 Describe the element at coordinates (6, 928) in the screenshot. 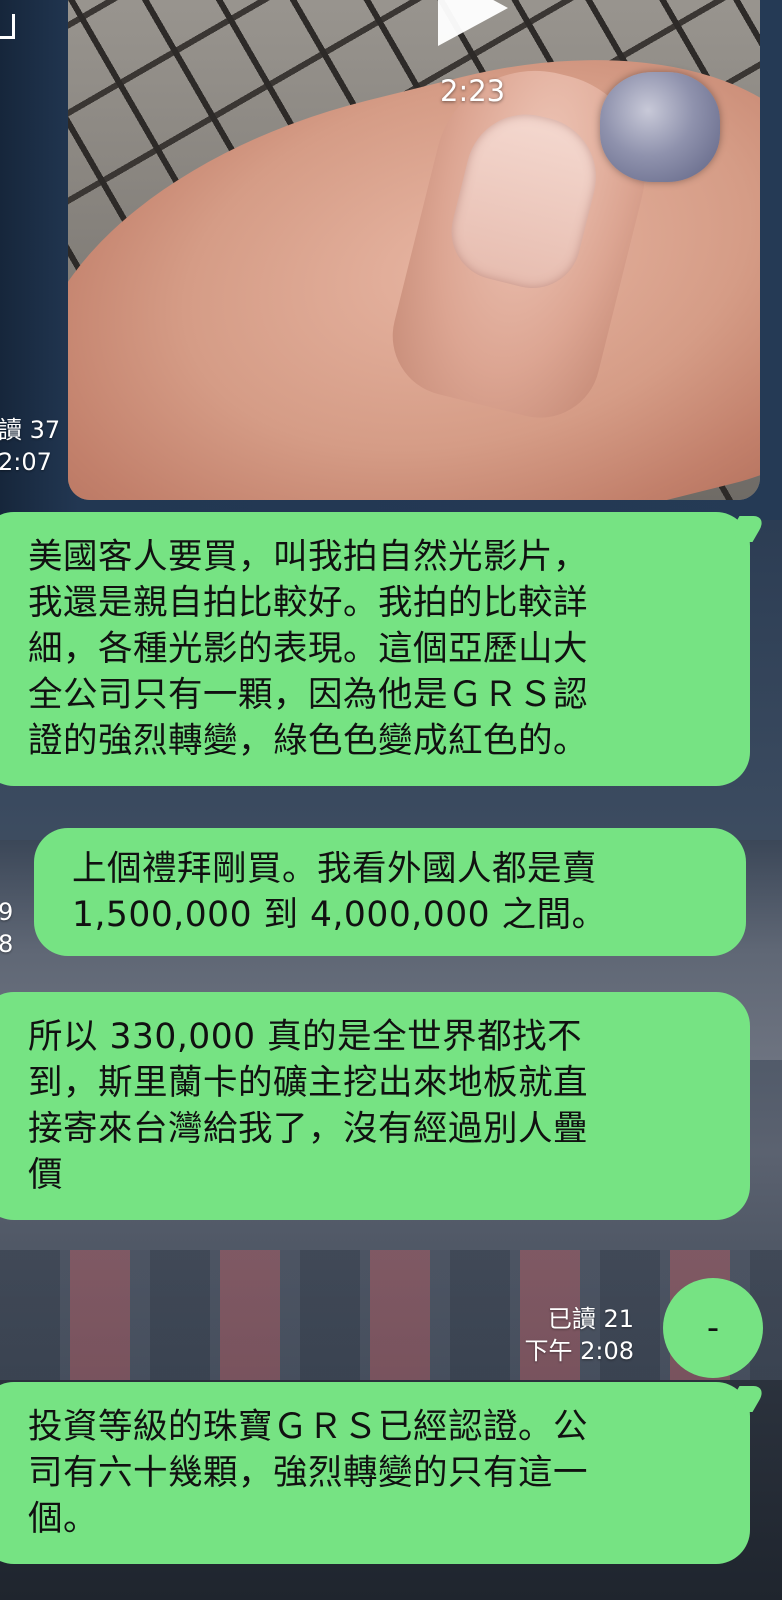

I see `read-receipt-left-2: 9 8` at that location.